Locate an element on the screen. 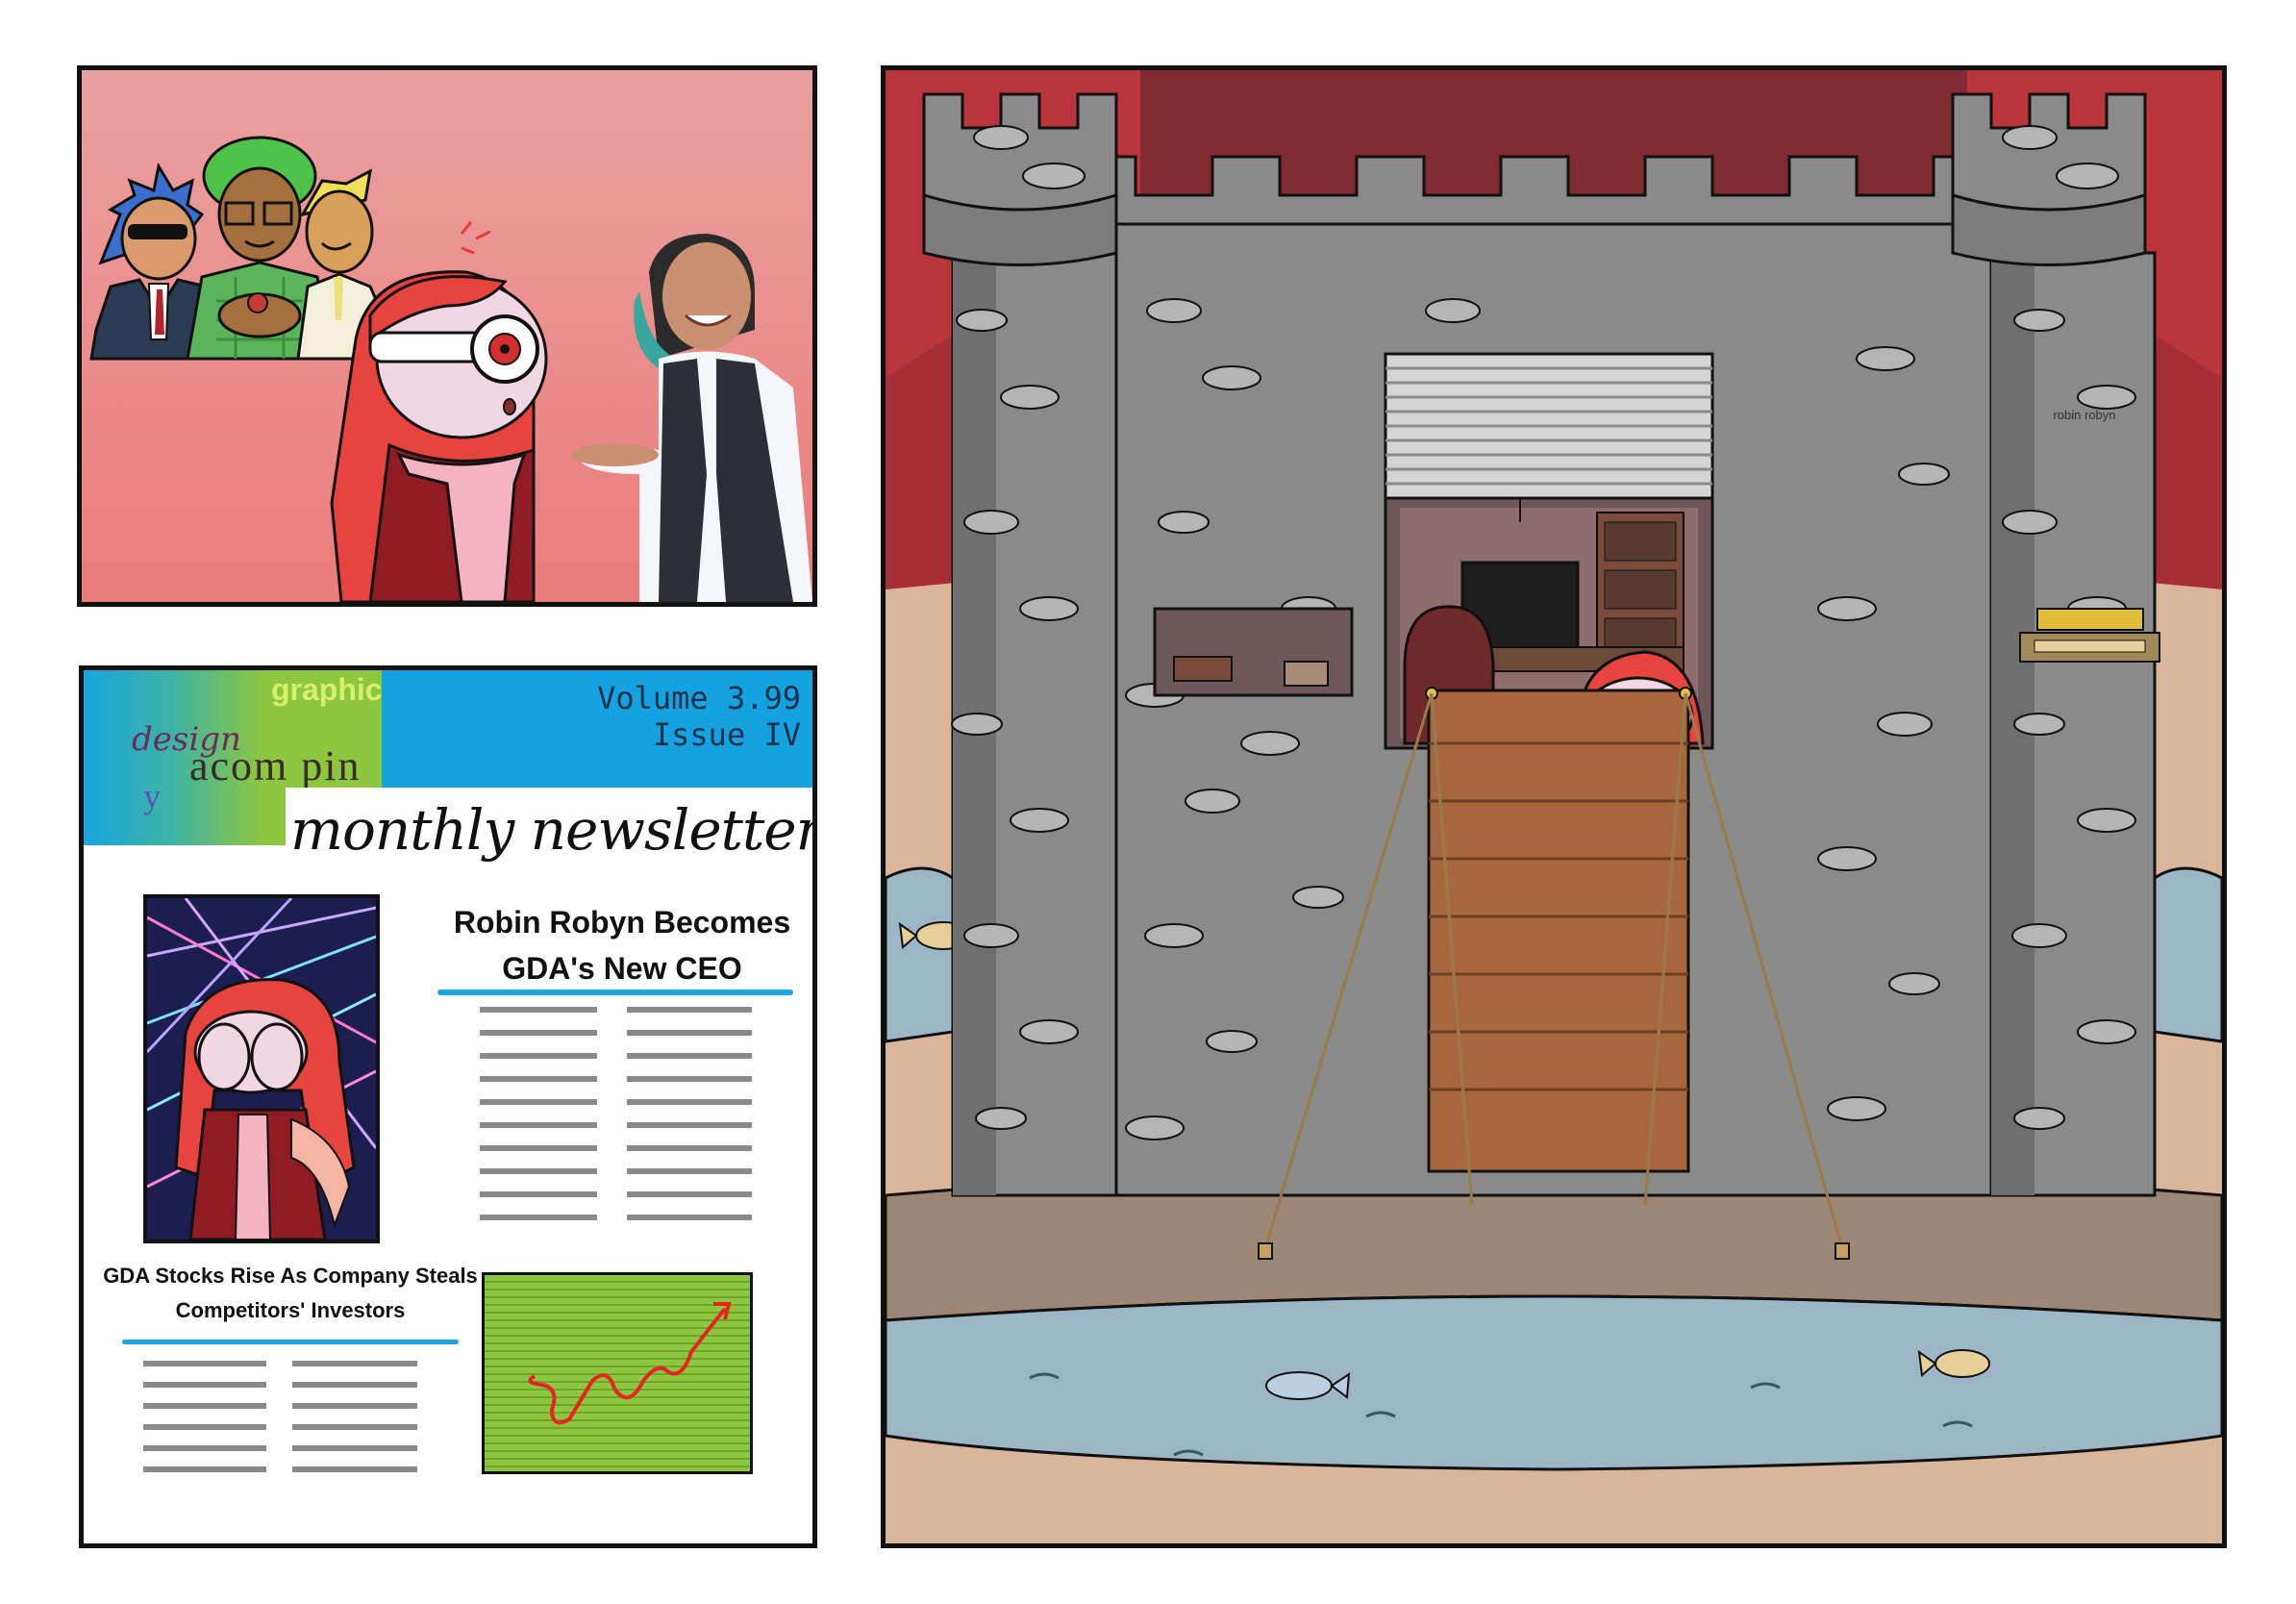  drawbridge-door is located at coordinates (1558, 931).